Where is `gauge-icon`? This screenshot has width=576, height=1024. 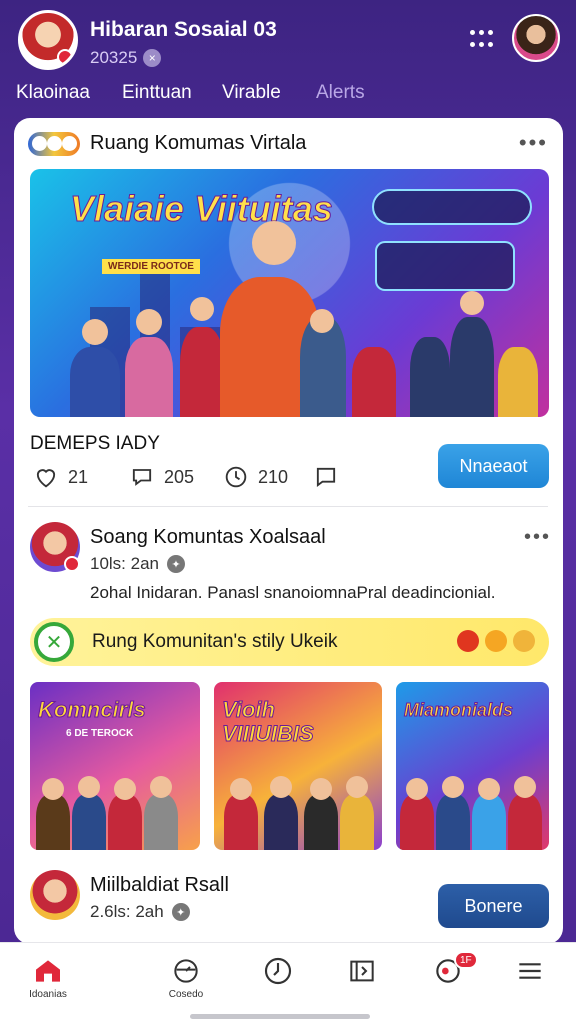 gauge-icon is located at coordinates (186, 971).